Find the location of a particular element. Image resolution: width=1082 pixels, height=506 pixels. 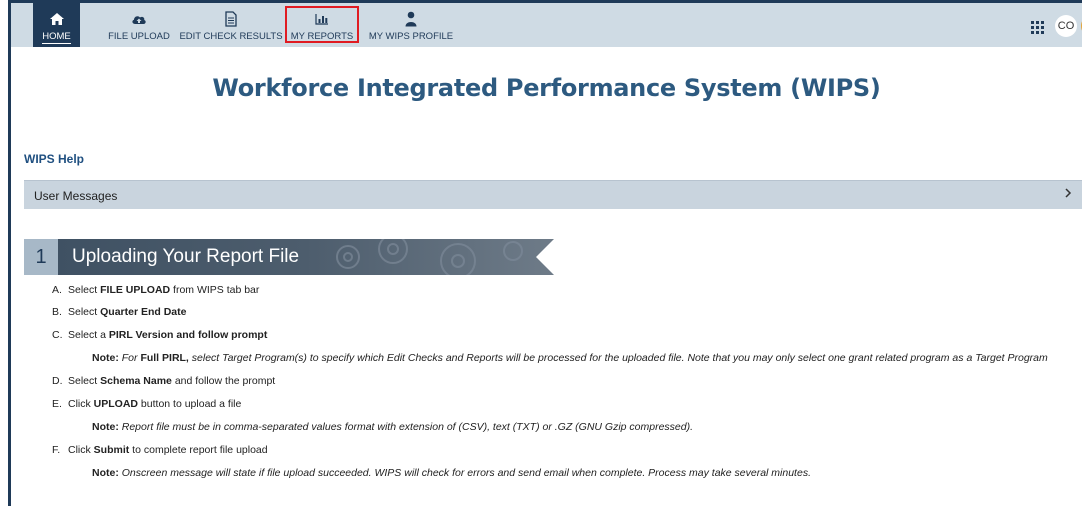

user-messages-bar: User Messages is located at coordinates (553, 194).